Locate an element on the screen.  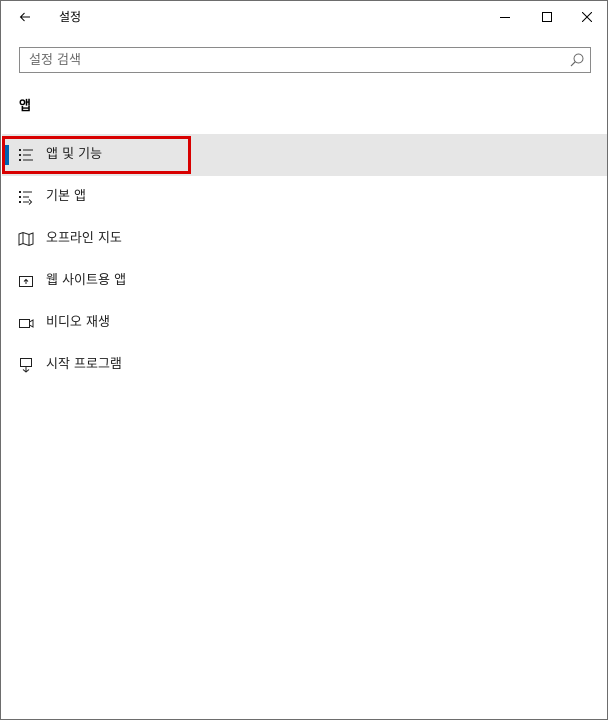
video-playback-icon is located at coordinates (26, 323).